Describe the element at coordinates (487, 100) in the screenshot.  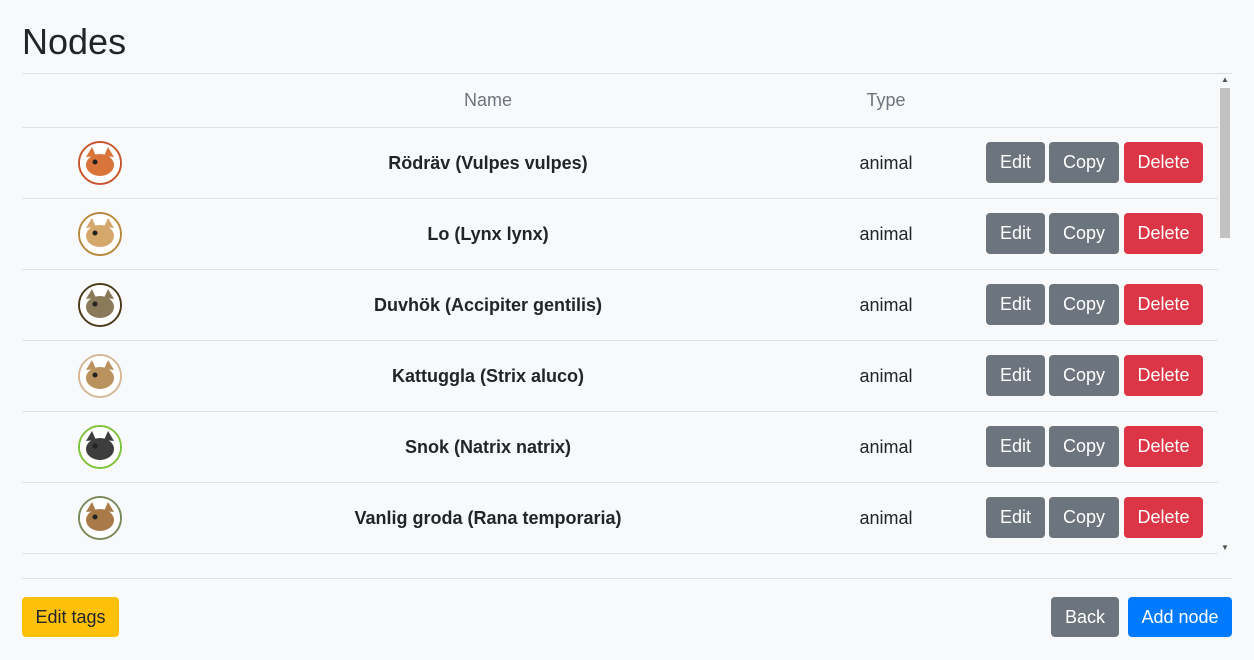
I see `column-header-name: Name` at that location.